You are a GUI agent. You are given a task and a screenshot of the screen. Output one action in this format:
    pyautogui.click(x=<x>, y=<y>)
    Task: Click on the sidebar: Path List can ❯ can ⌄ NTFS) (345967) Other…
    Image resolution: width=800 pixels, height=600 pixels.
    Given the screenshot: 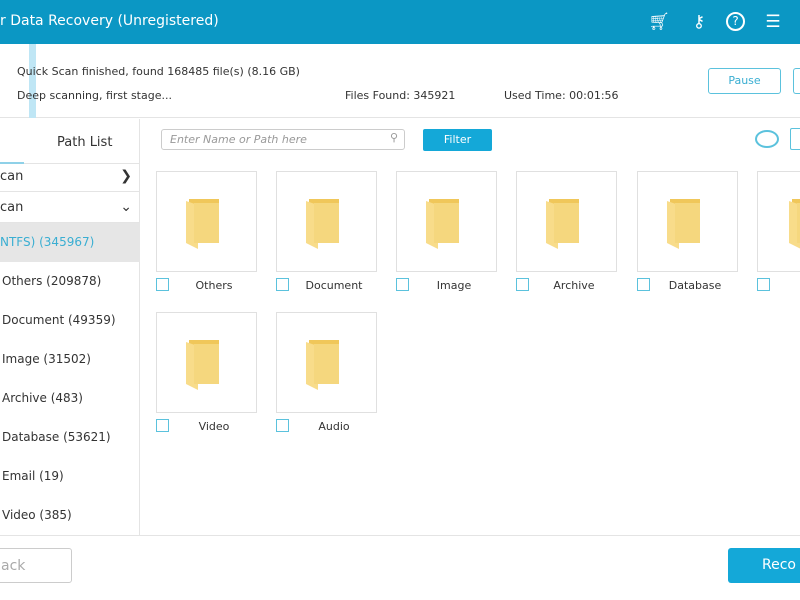 What is the action you would take?
    pyautogui.click(x=70, y=327)
    